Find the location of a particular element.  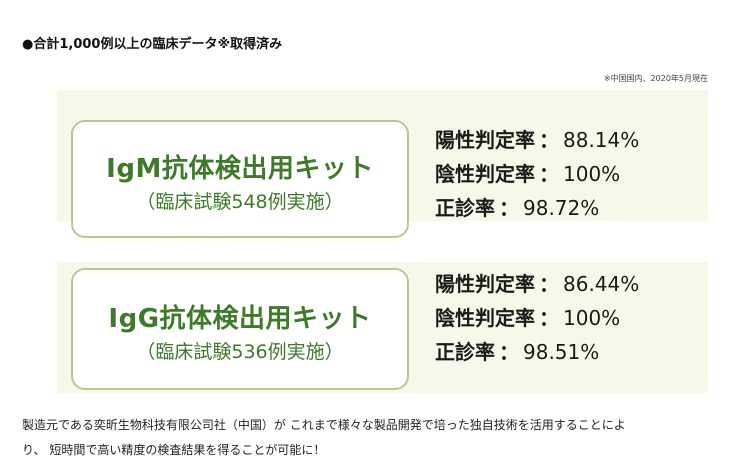

data-source-note: ※中国国内、2020年5月現在 is located at coordinates (655, 78).